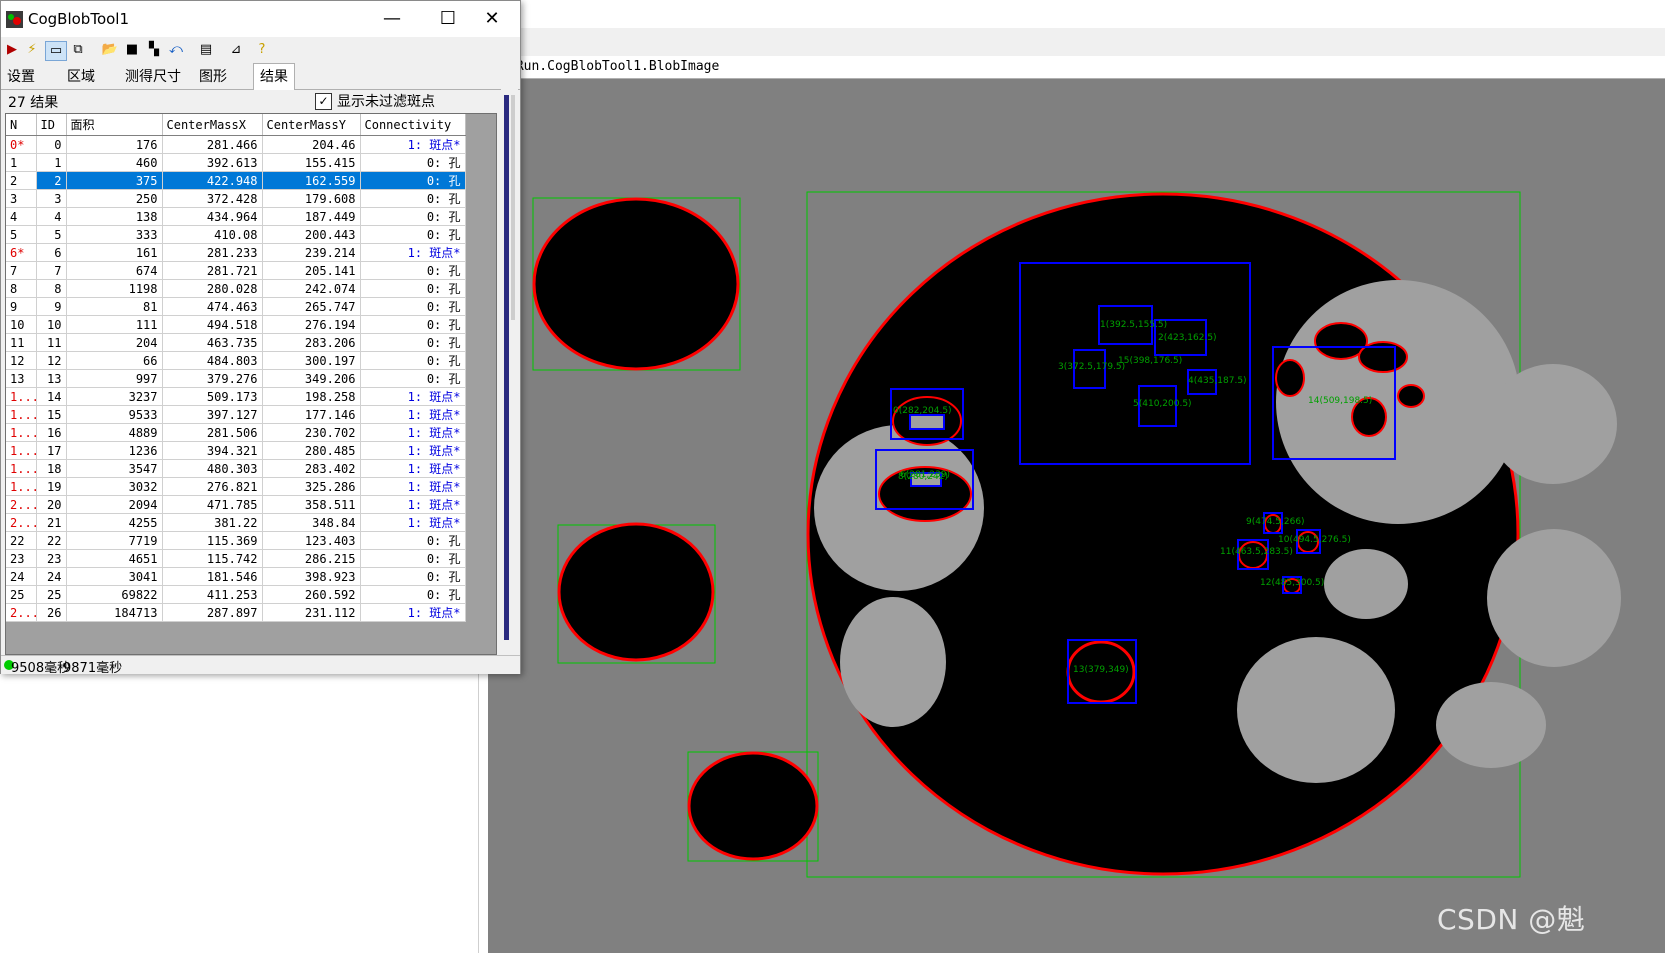 The image size is (1665, 953). What do you see at coordinates (236, 324) in the screenshot?
I see `table-row: 10 10 111 494.518 276.194 0: 孔` at bounding box center [236, 324].